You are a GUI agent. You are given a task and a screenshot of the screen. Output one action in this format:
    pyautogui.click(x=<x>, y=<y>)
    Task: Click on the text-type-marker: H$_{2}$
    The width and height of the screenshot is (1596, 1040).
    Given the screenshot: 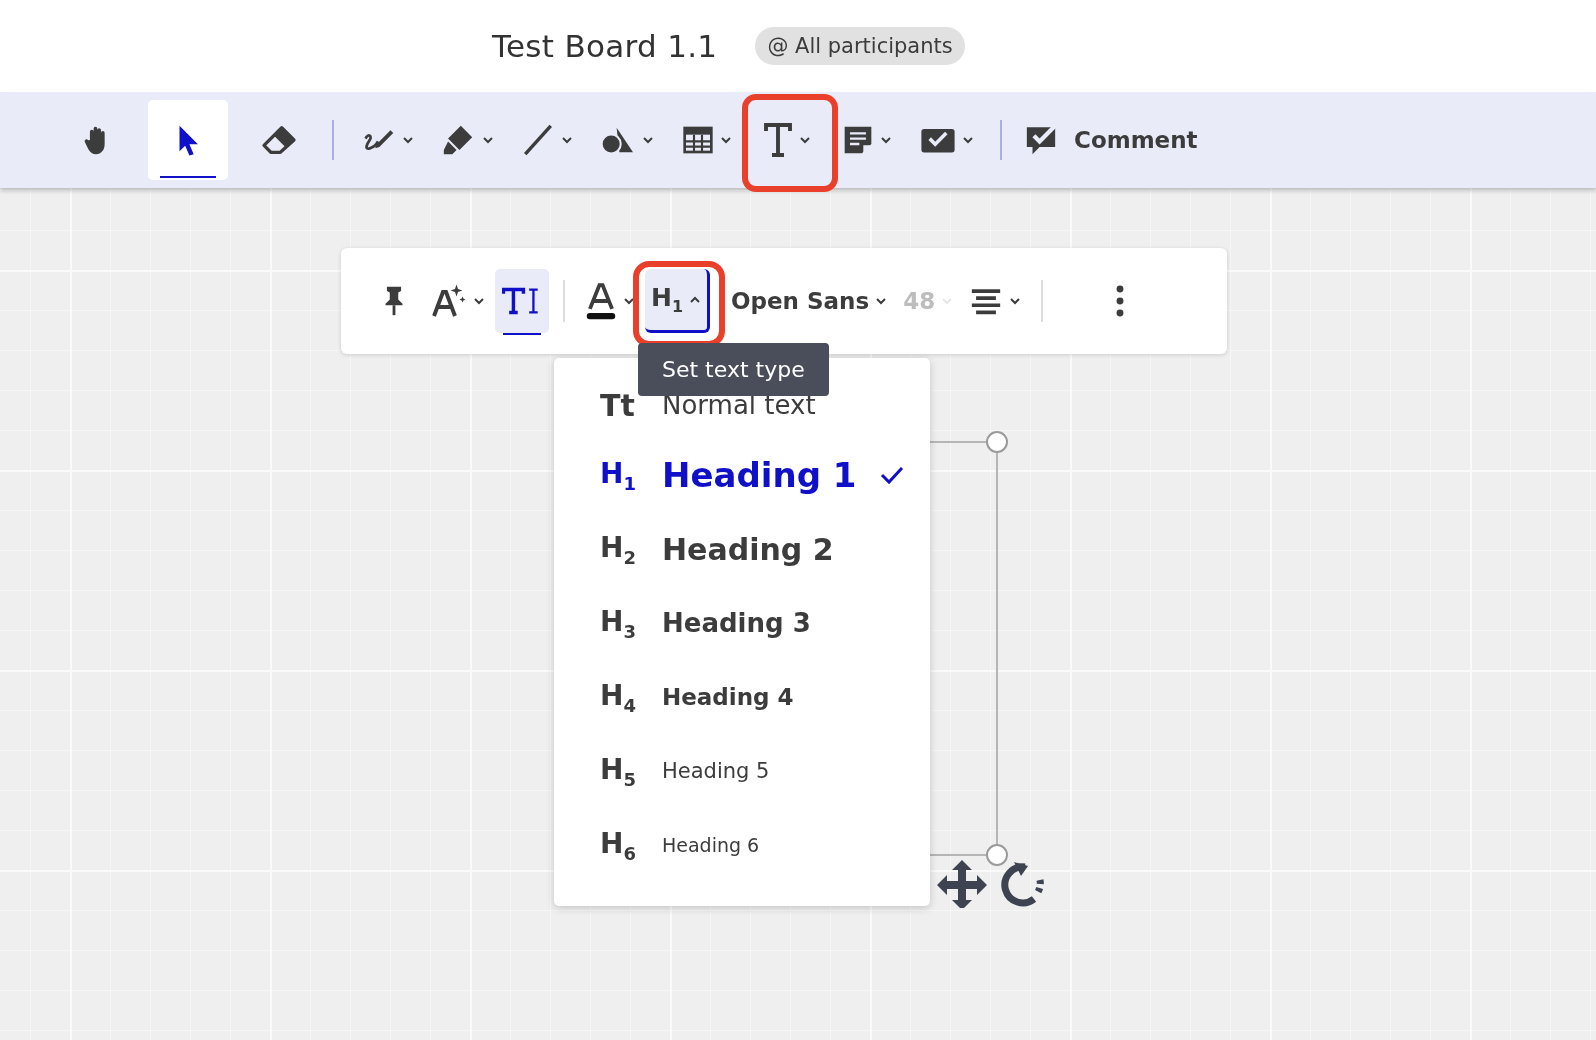 What is the action you would take?
    pyautogui.click(x=618, y=549)
    